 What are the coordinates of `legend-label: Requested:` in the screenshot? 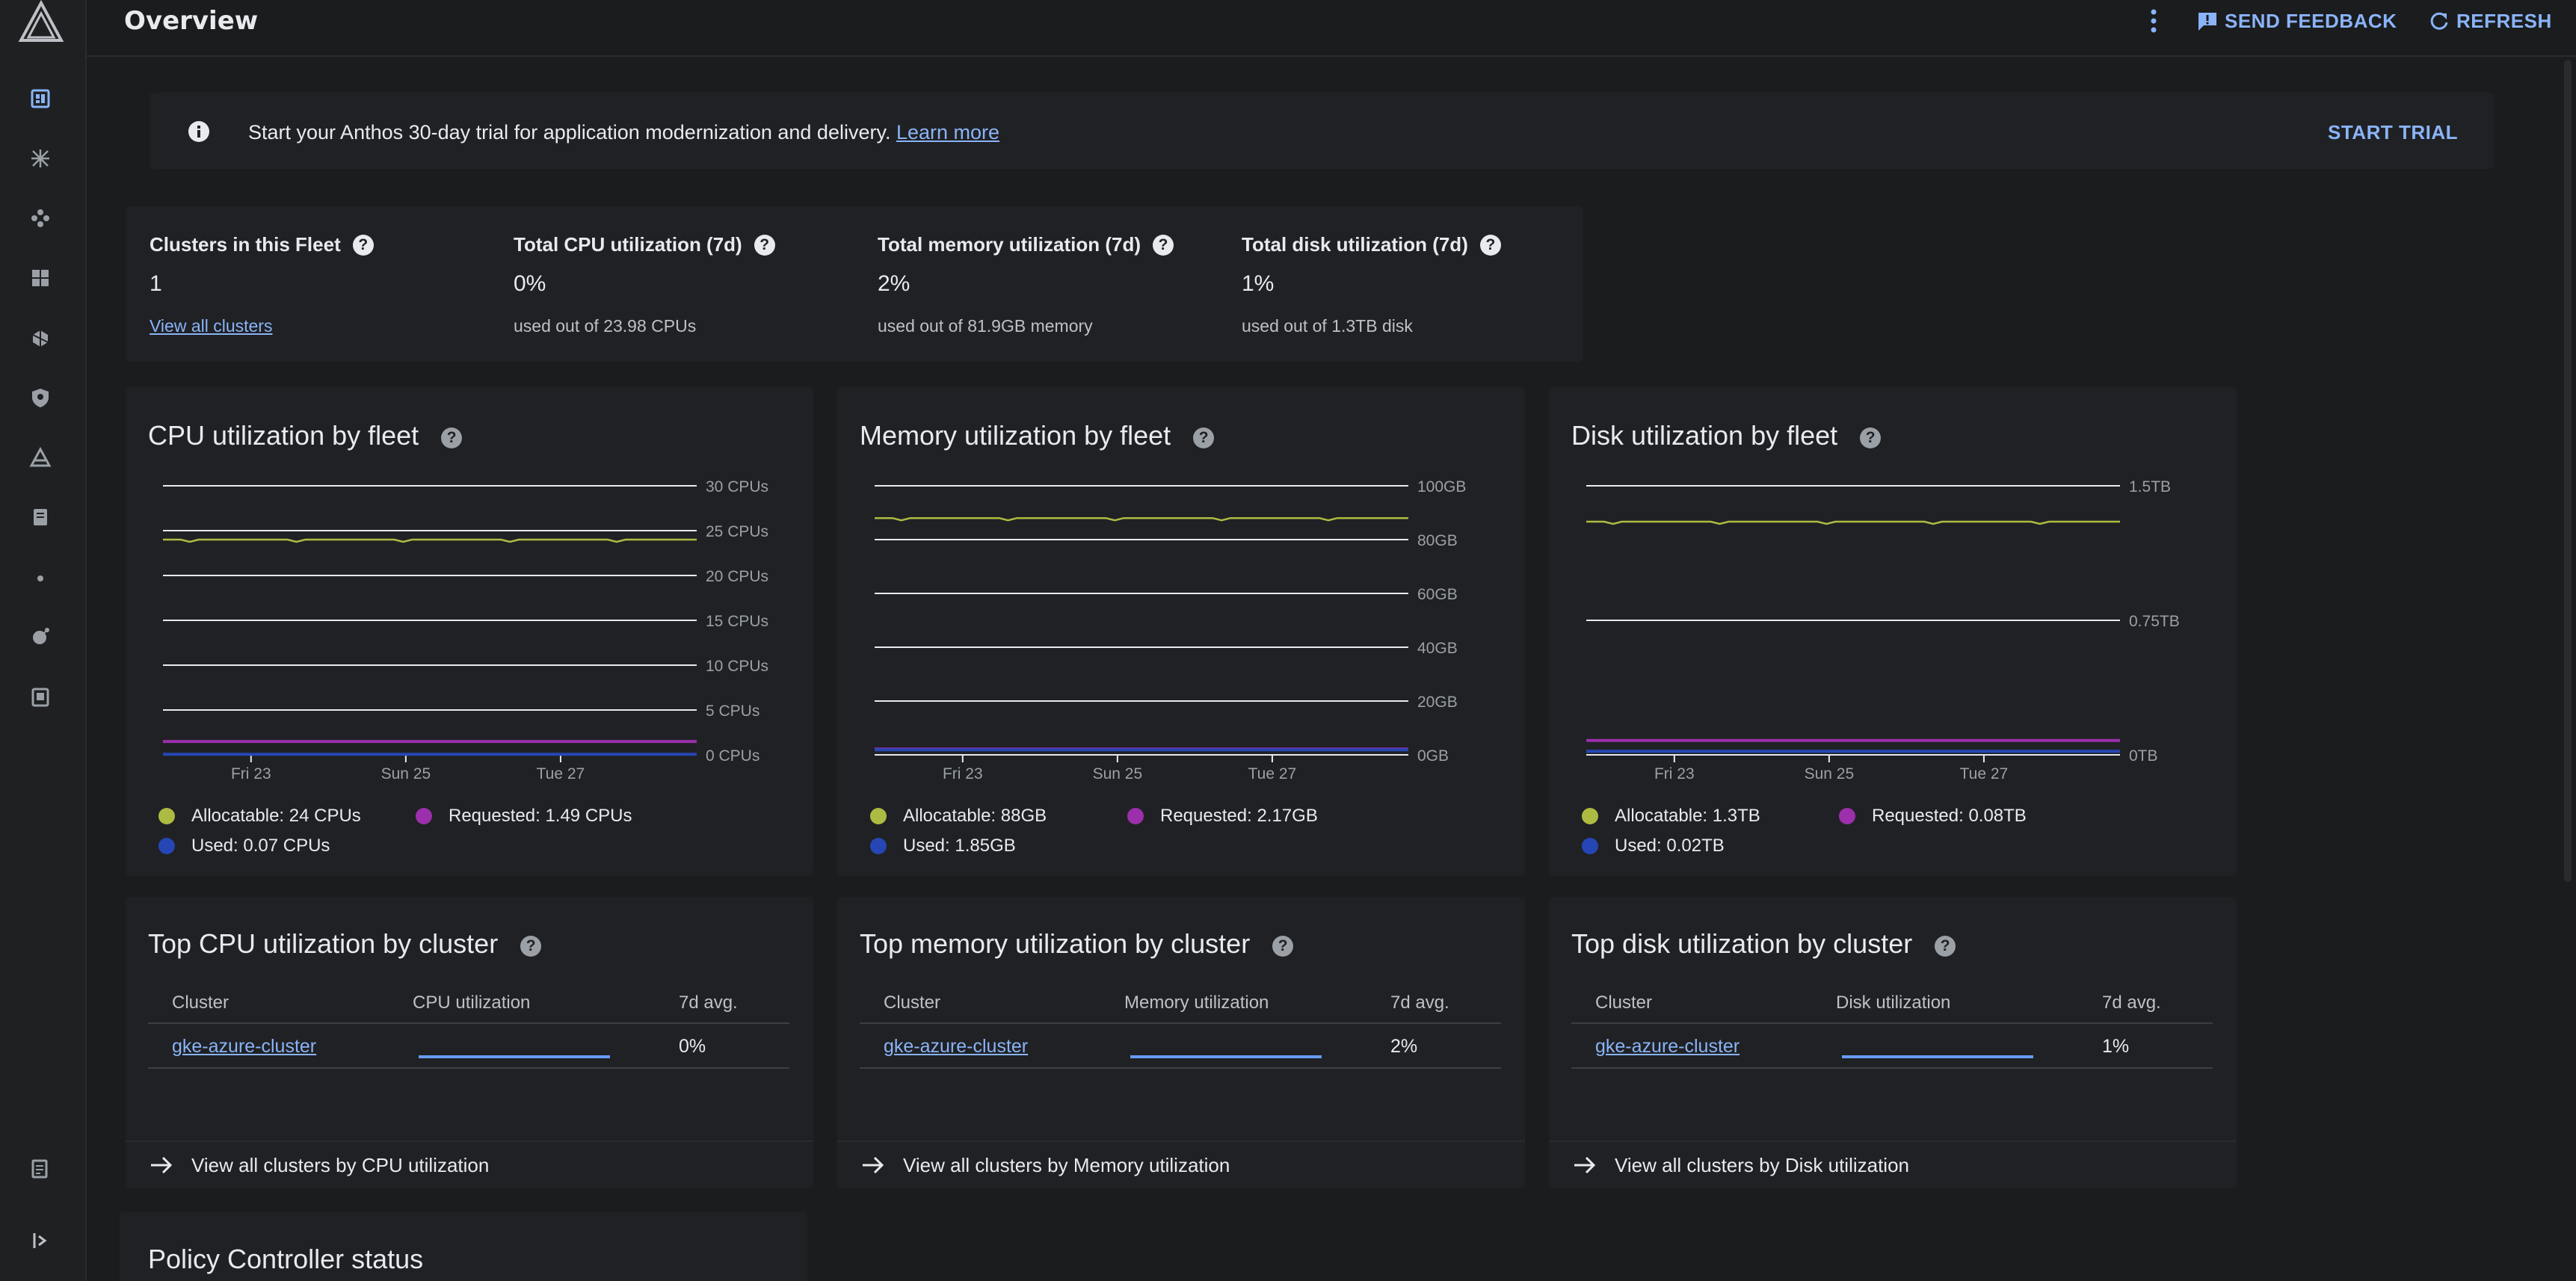 It's located at (1206, 816).